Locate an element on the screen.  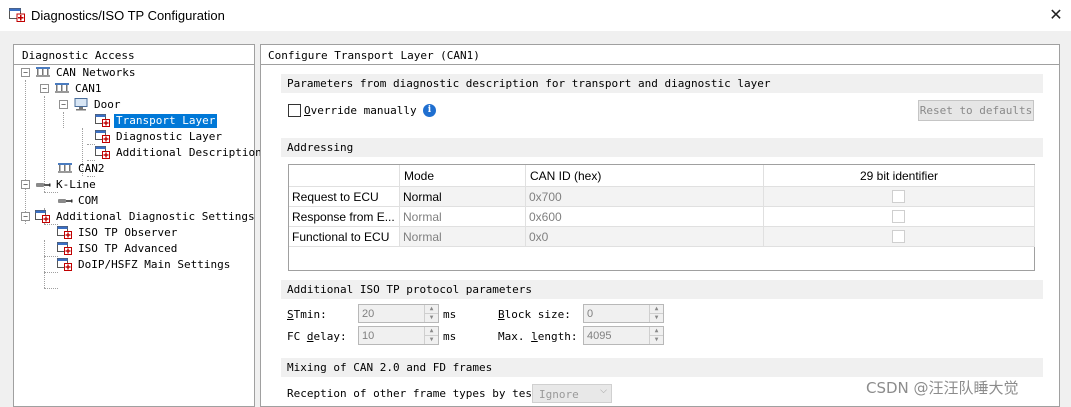
tree-item-label: Transport Layer is located at coordinates (166, 120).